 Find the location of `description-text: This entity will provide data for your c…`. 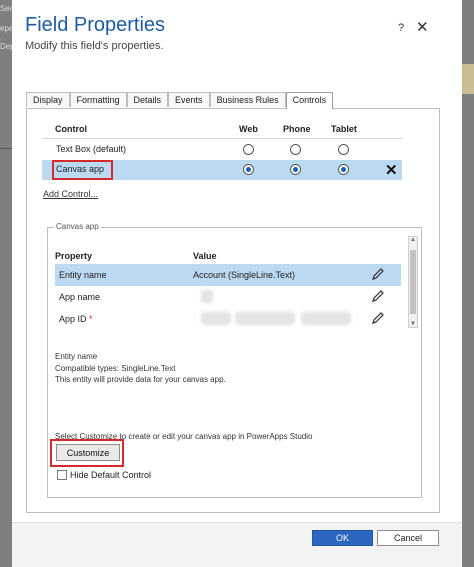

description-text: This entity will provide data for your c… is located at coordinates (140, 379).